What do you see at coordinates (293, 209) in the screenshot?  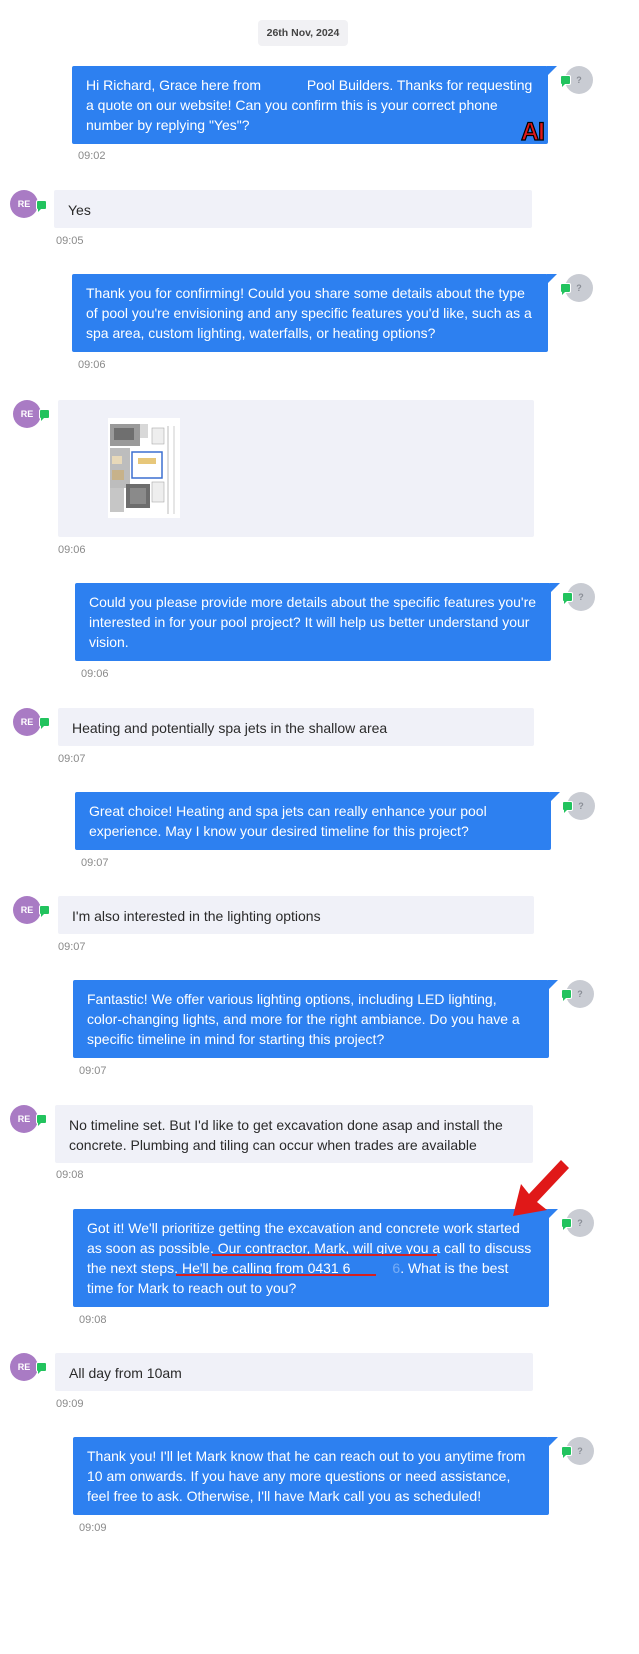 I see `message-bubble: Yes` at bounding box center [293, 209].